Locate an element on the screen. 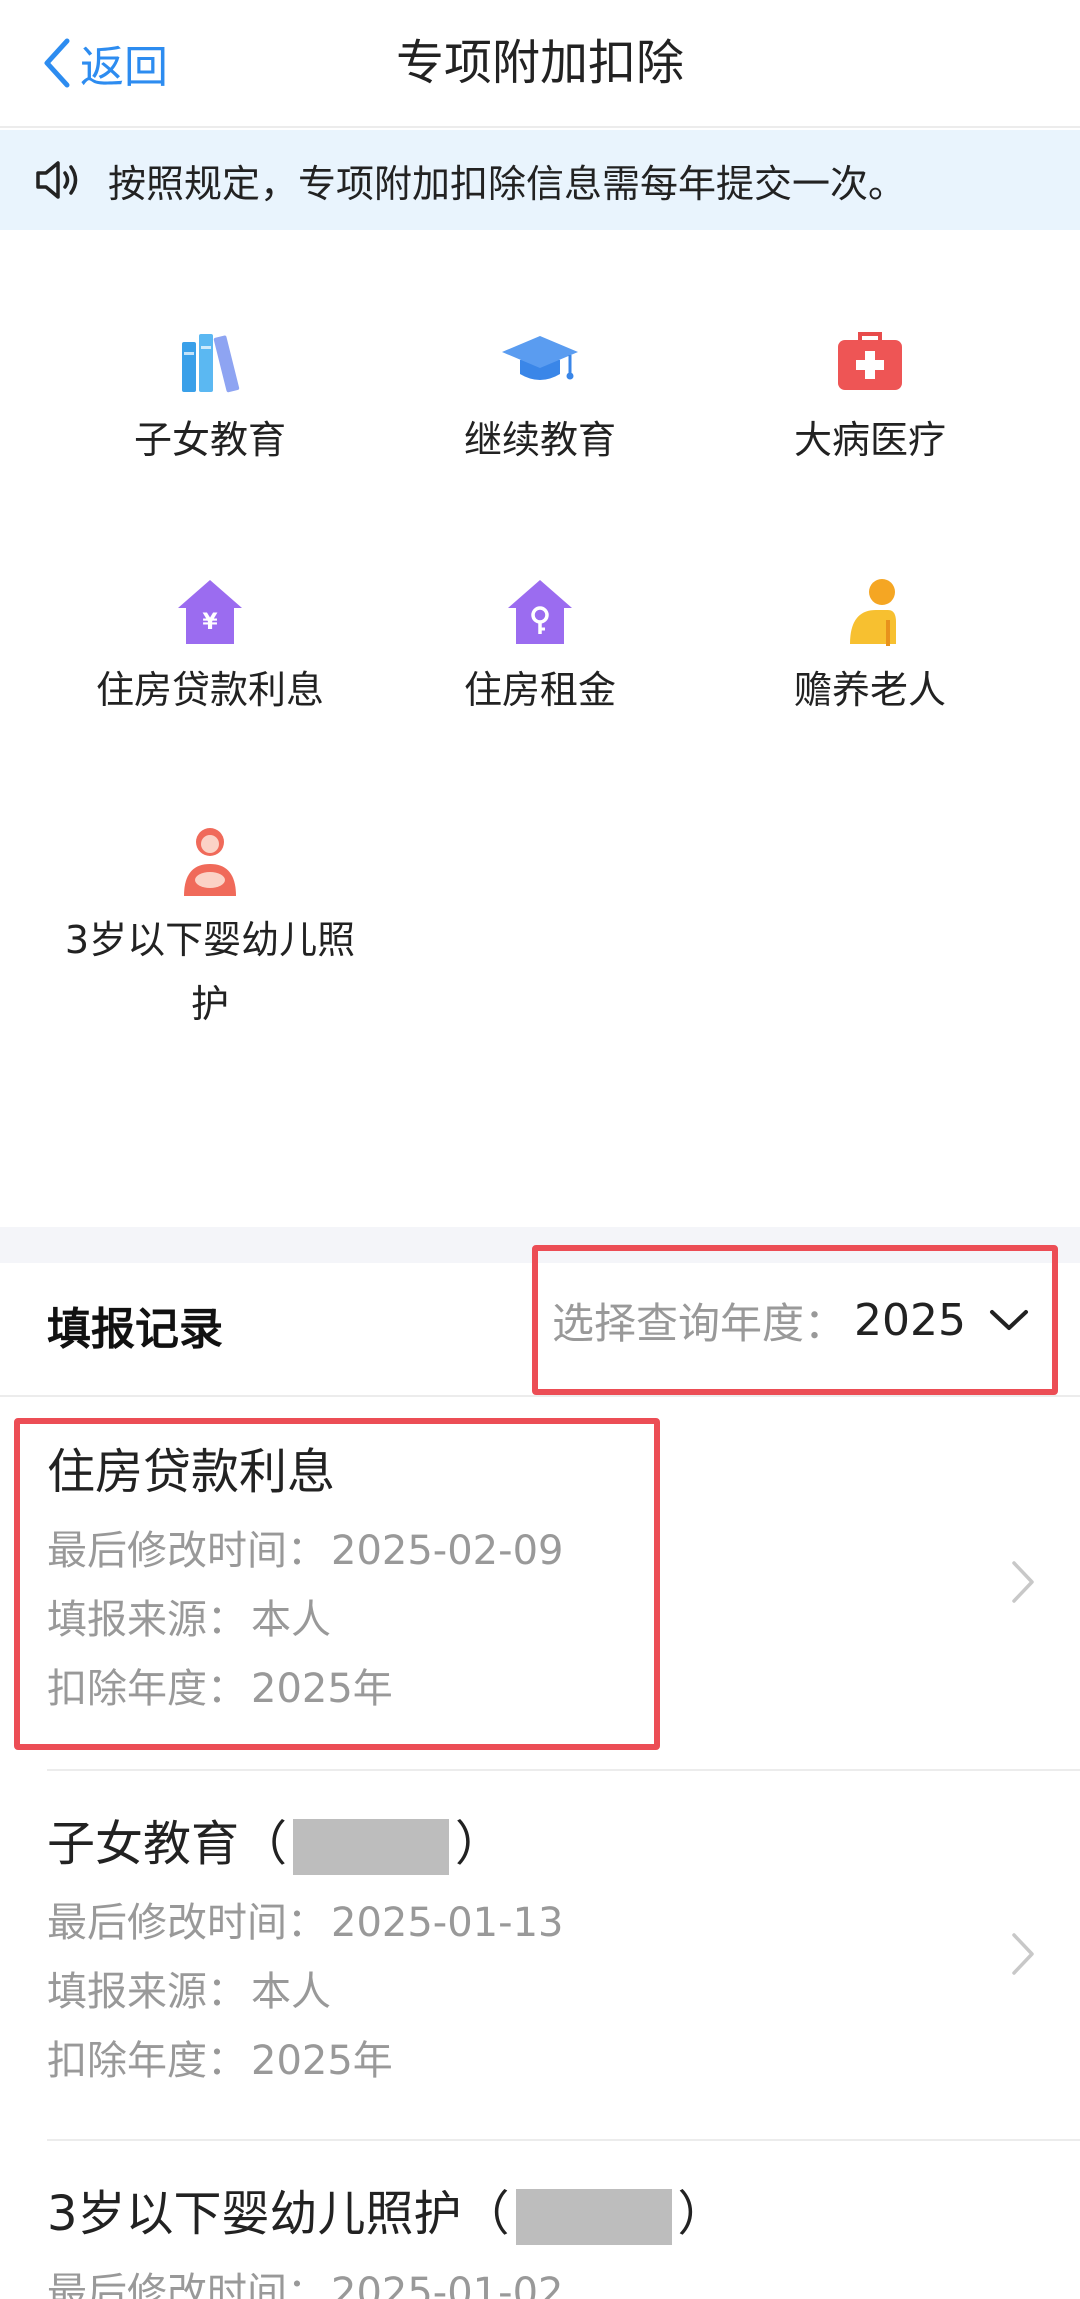 The image size is (1080, 2299). record-title: 3岁以下婴幼儿照护（） is located at coordinates (386, 2214).